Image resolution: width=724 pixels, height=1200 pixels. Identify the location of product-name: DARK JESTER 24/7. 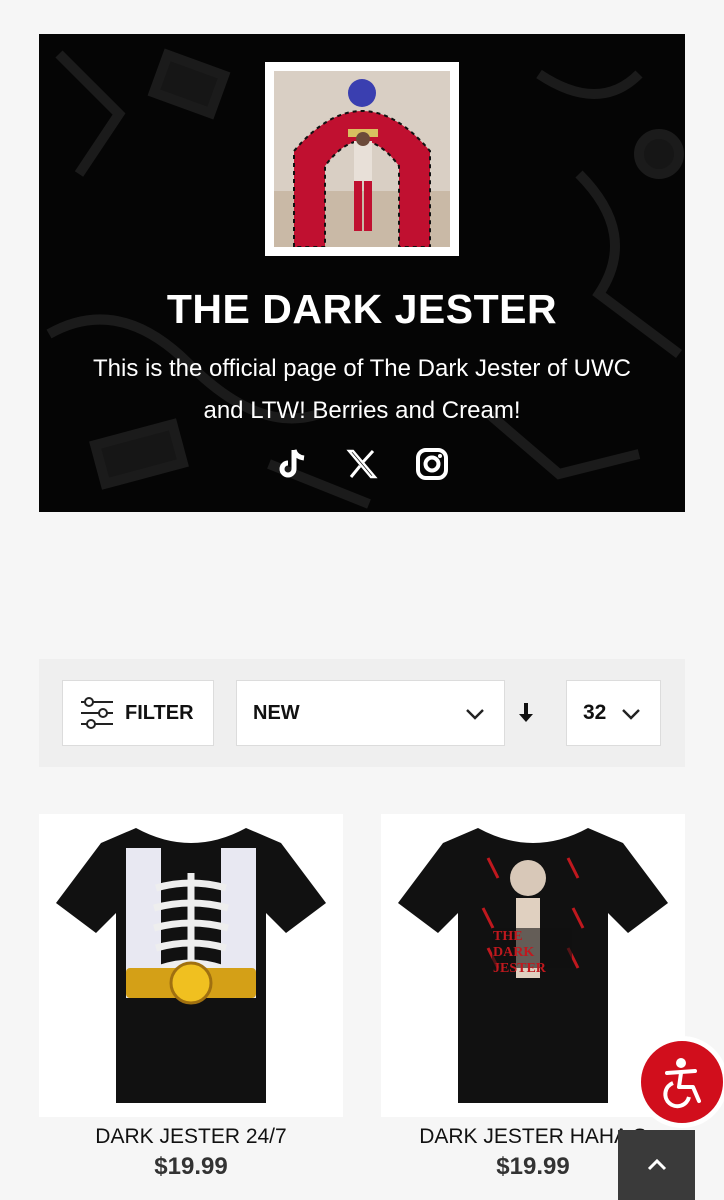
(191, 1137).